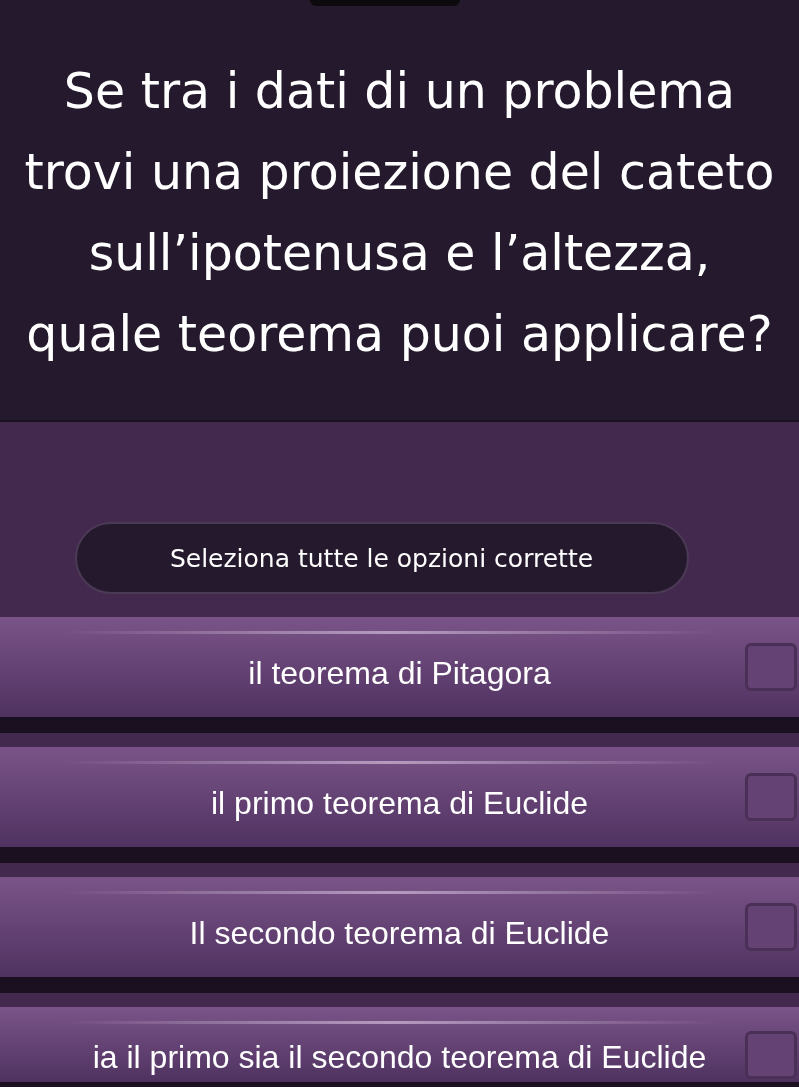 This screenshot has height=1087, width=799. I want to click on answer-option: il primo teorema di Euclide, so click(399, 797).